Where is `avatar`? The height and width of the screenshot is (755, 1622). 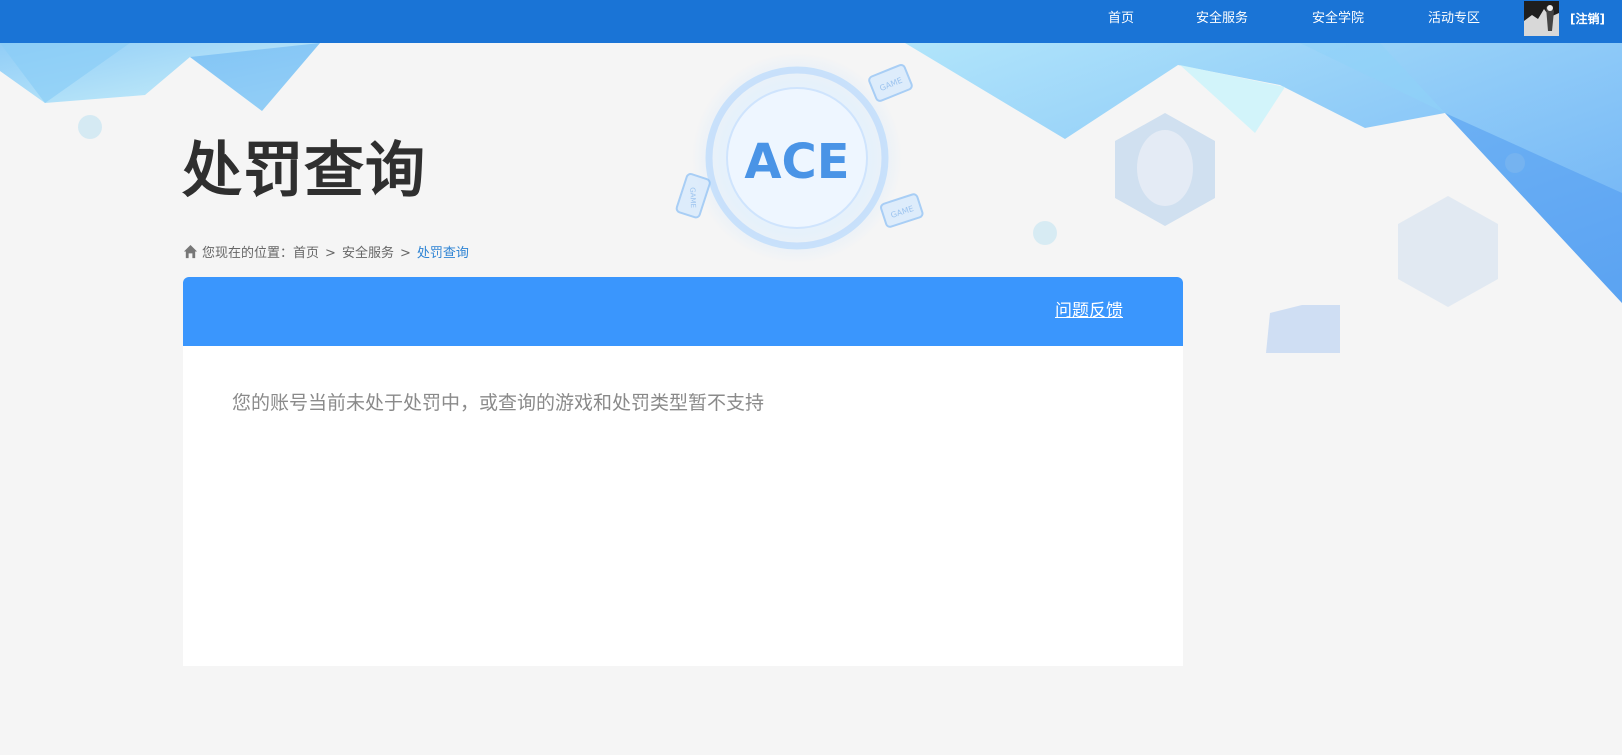
avatar is located at coordinates (1541, 18).